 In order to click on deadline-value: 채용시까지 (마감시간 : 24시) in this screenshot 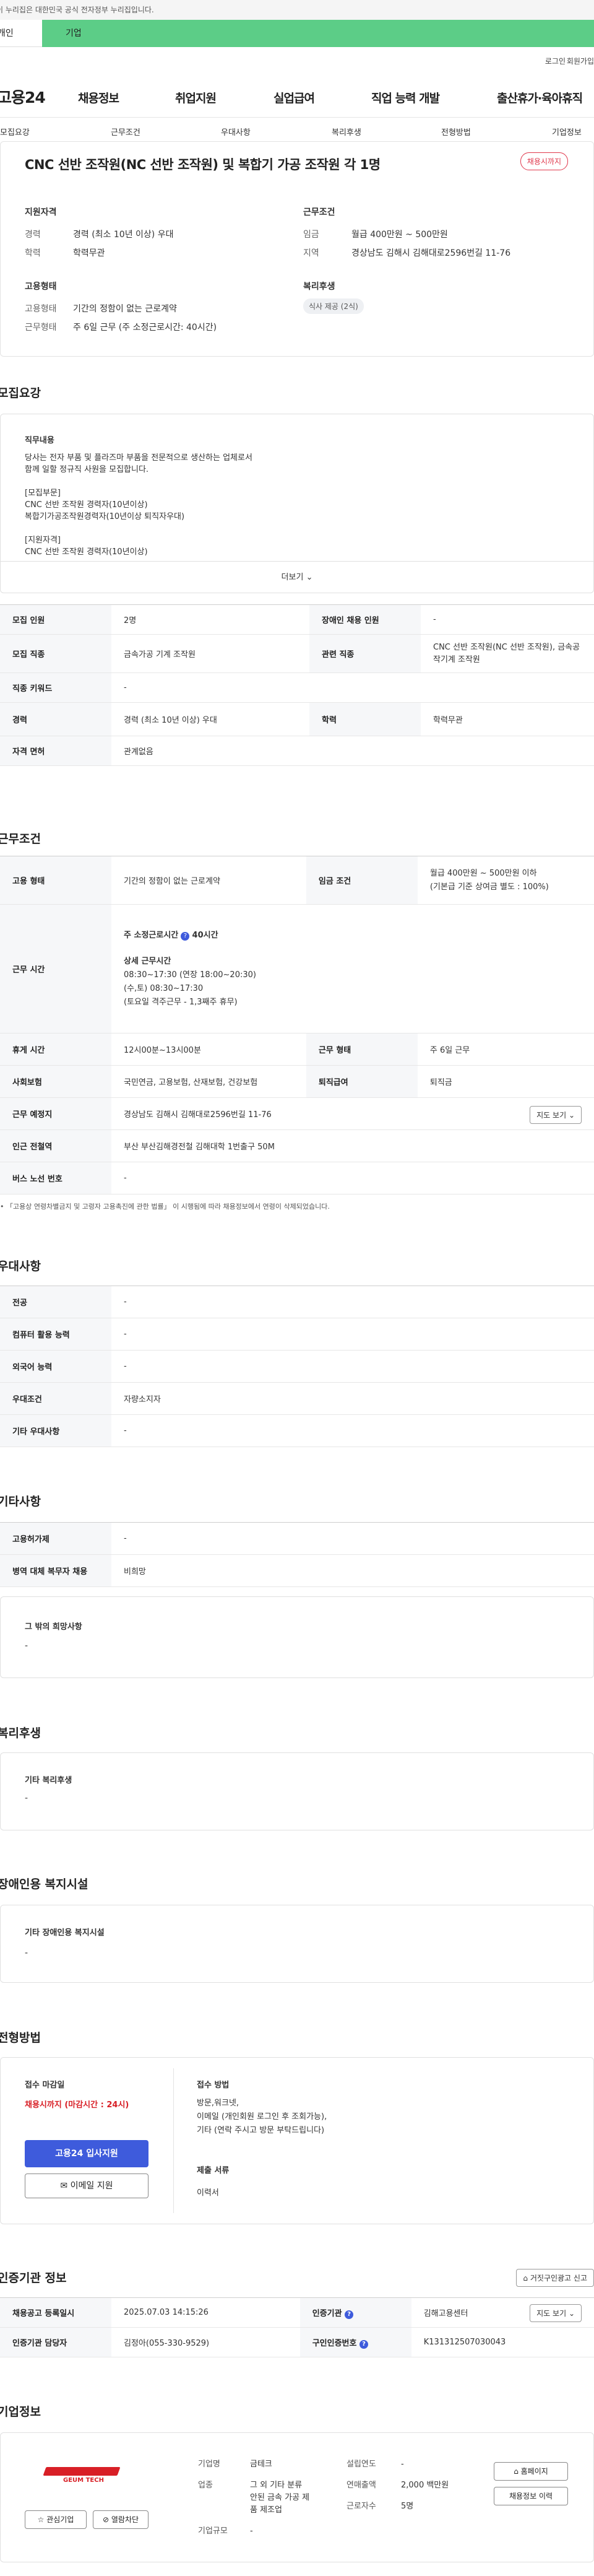, I will do `click(77, 2105)`.